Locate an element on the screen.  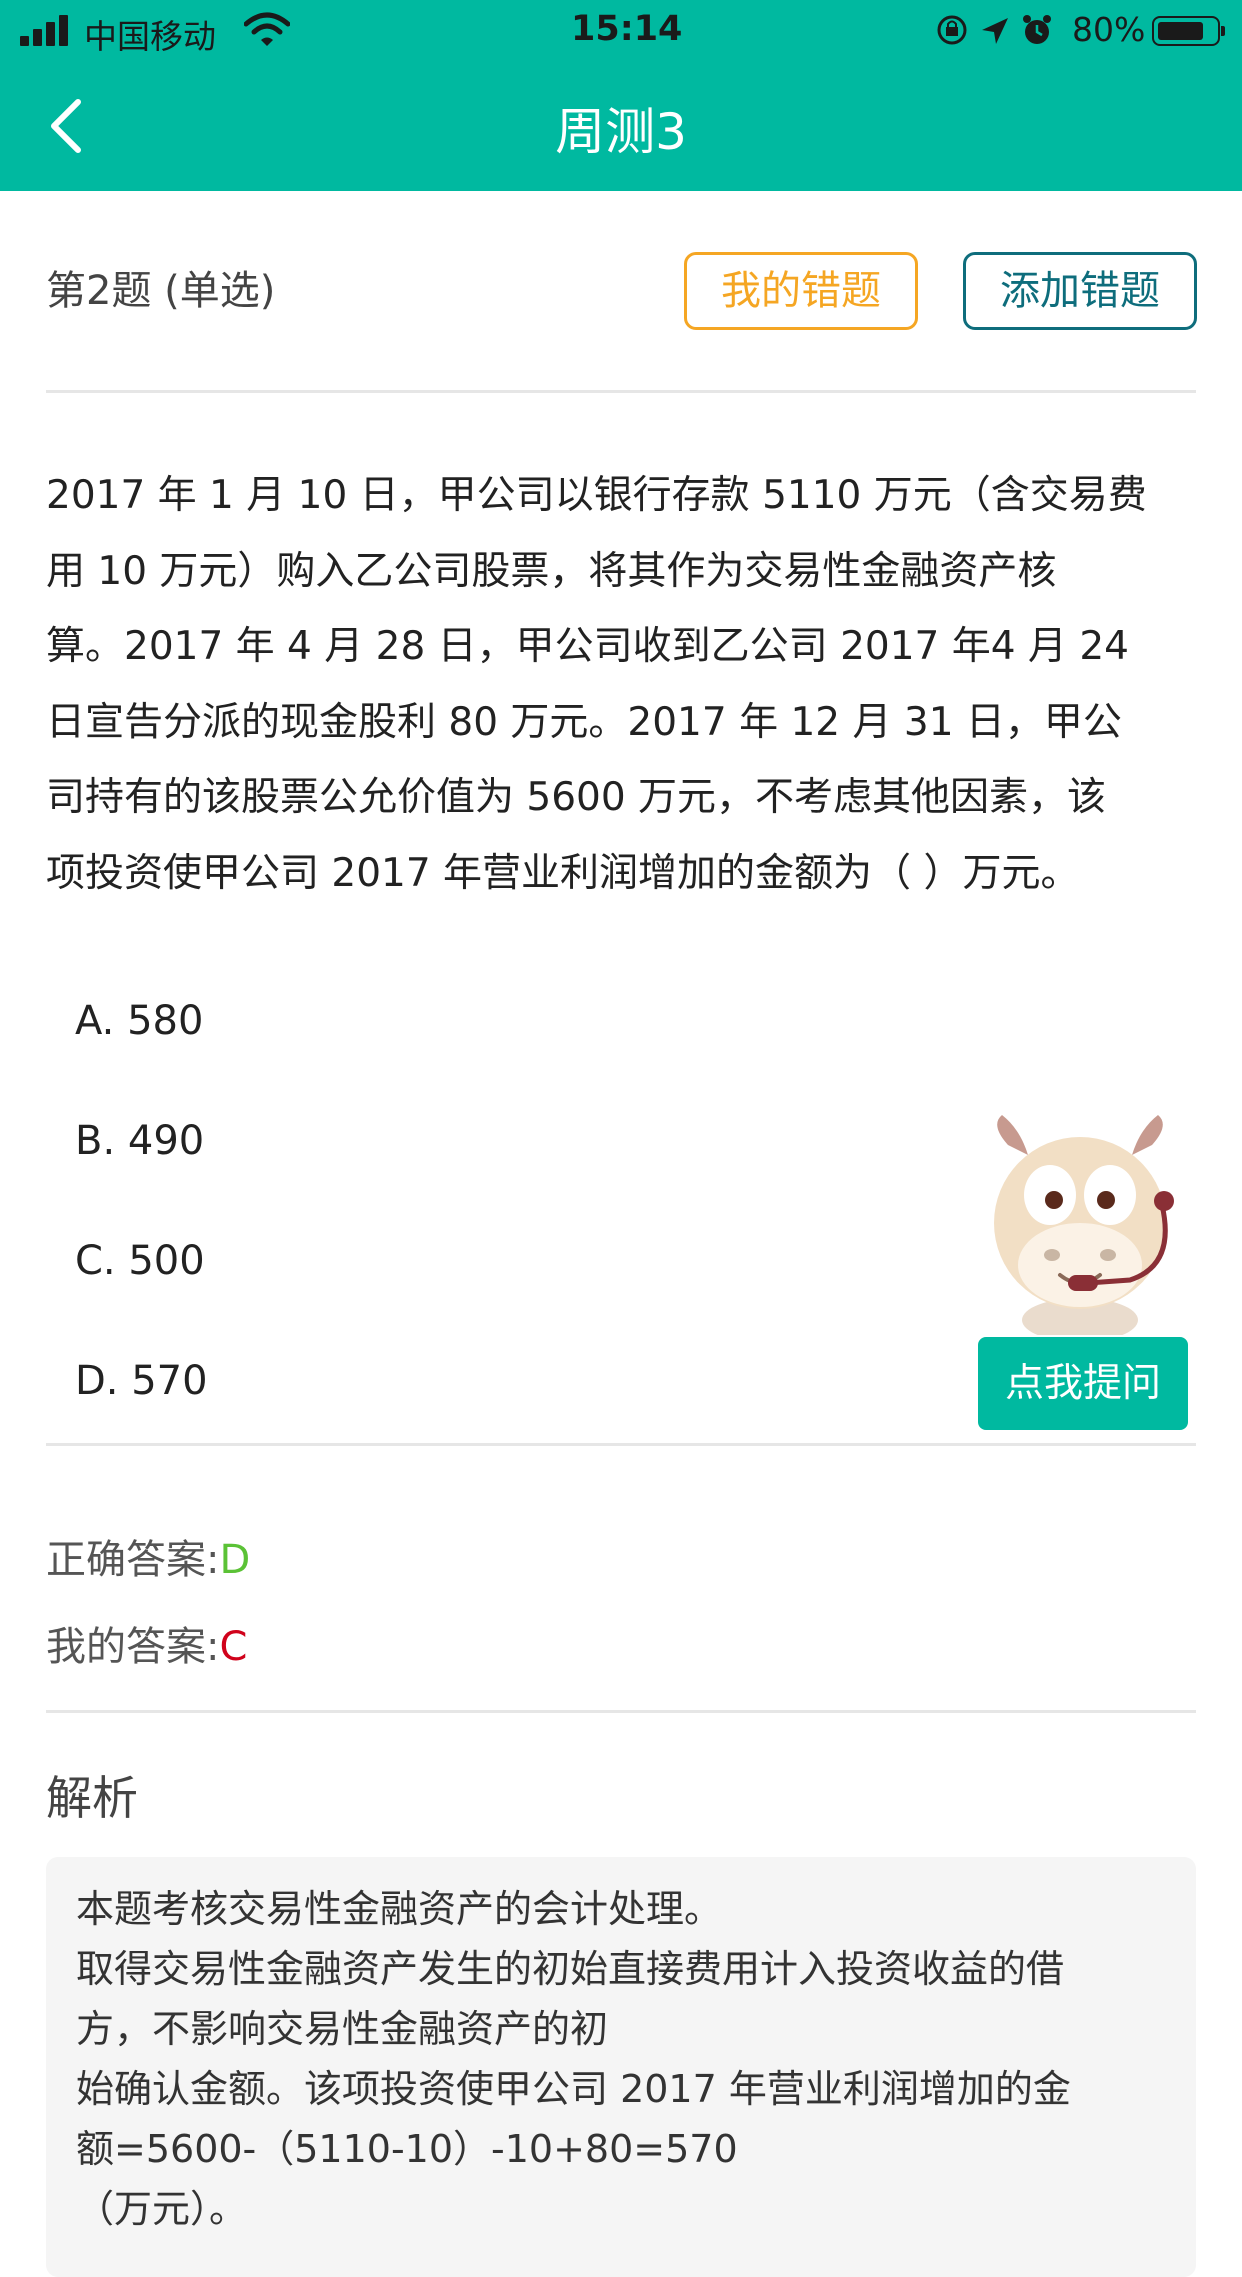
wifi-icon is located at coordinates (267, 29).